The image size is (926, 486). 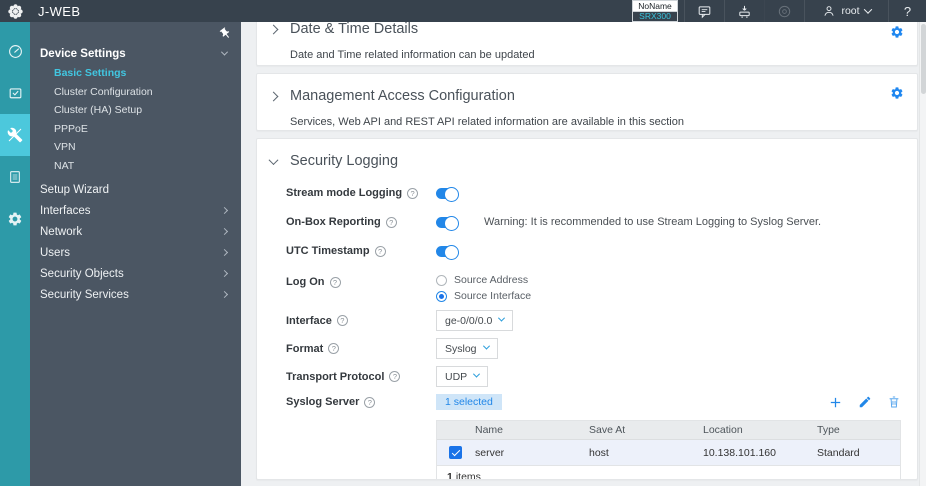 I want to click on dashboard-gauge-icon, so click(x=15, y=51).